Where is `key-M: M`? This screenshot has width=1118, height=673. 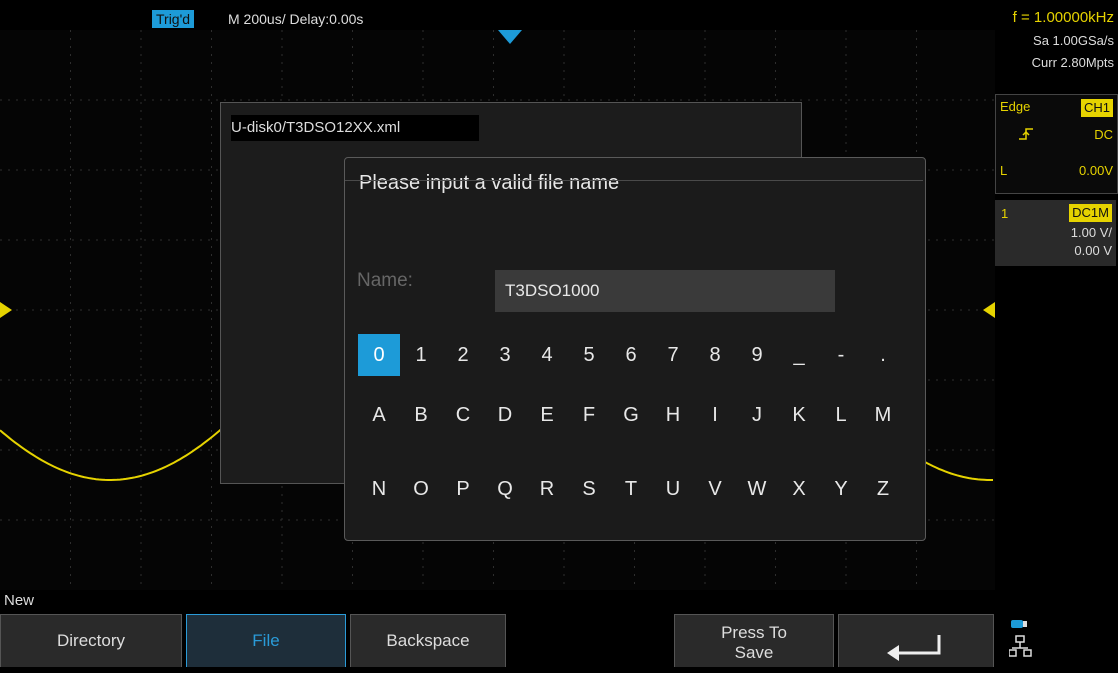 key-M: M is located at coordinates (883, 415).